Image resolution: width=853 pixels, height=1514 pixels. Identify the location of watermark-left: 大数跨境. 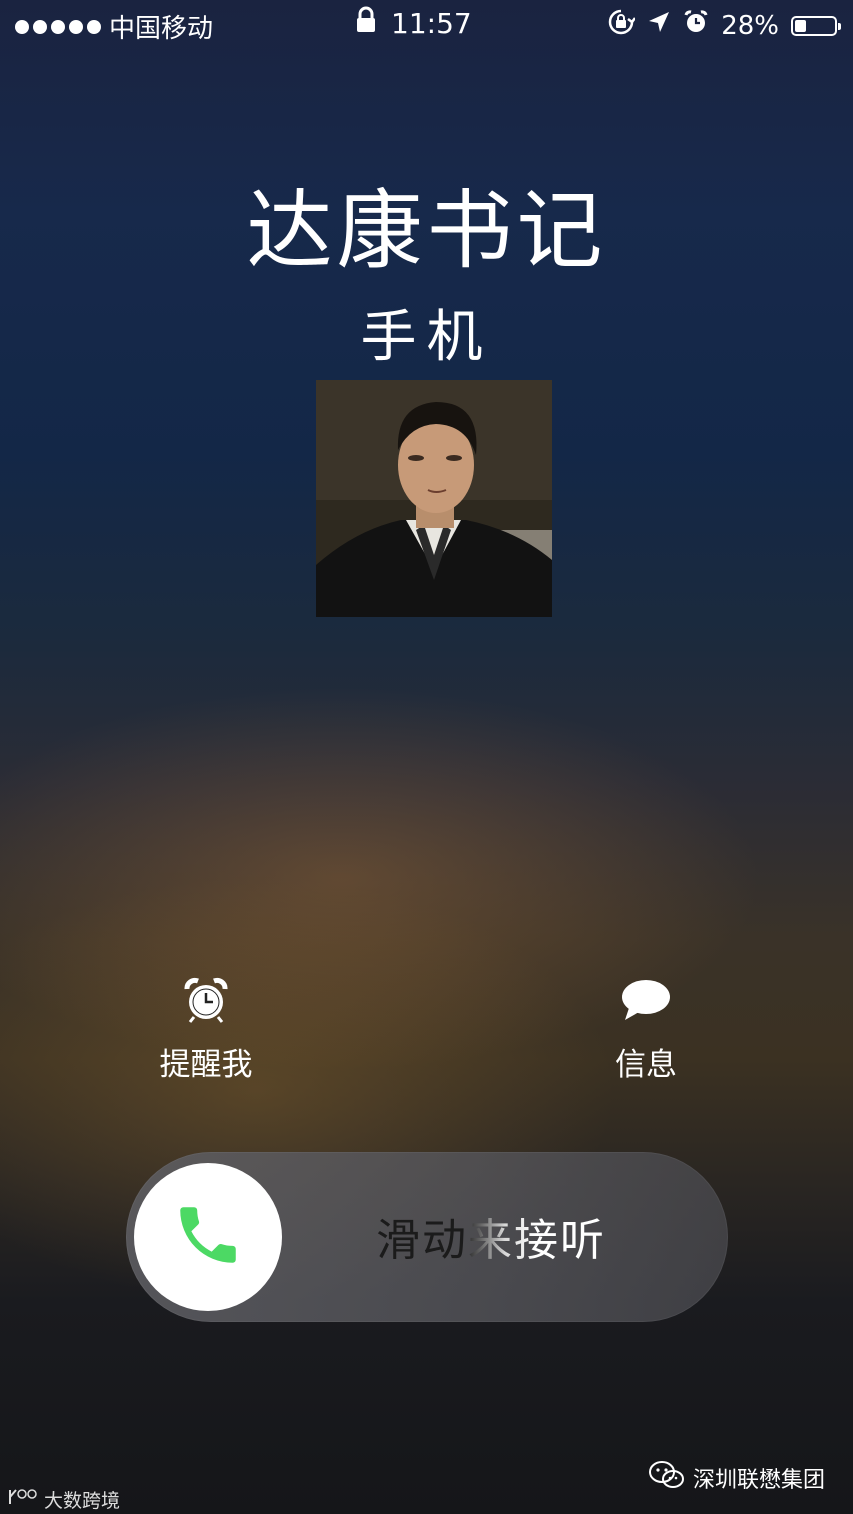
(64, 1499).